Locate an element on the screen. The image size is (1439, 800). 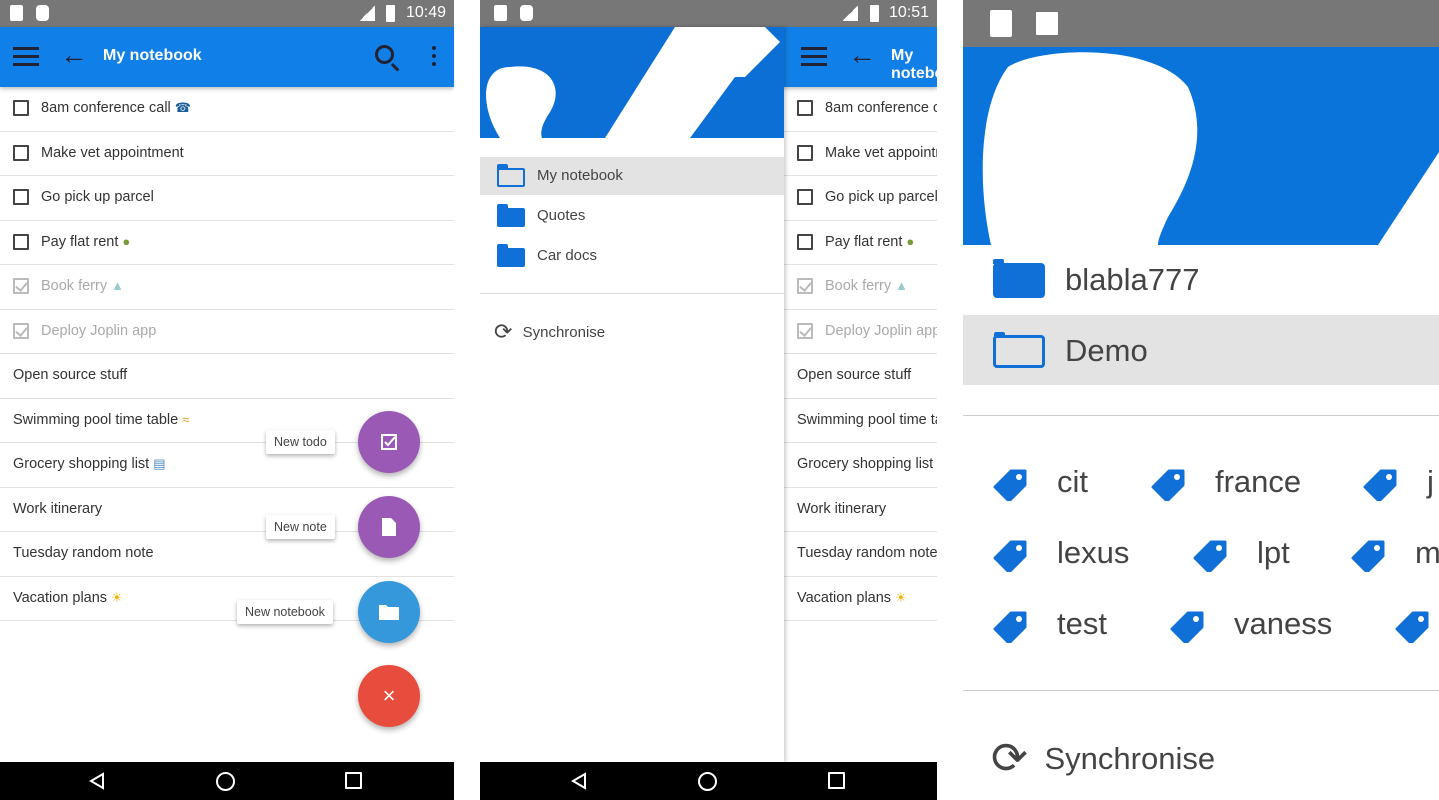
note-title: Open source stuff is located at coordinates (70, 375).